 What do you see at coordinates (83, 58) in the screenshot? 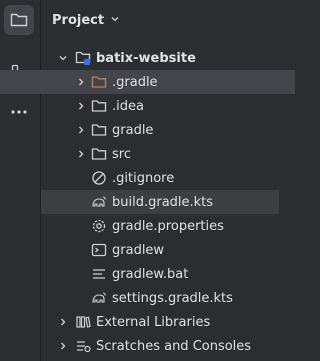
I see `module-folder-icon` at bounding box center [83, 58].